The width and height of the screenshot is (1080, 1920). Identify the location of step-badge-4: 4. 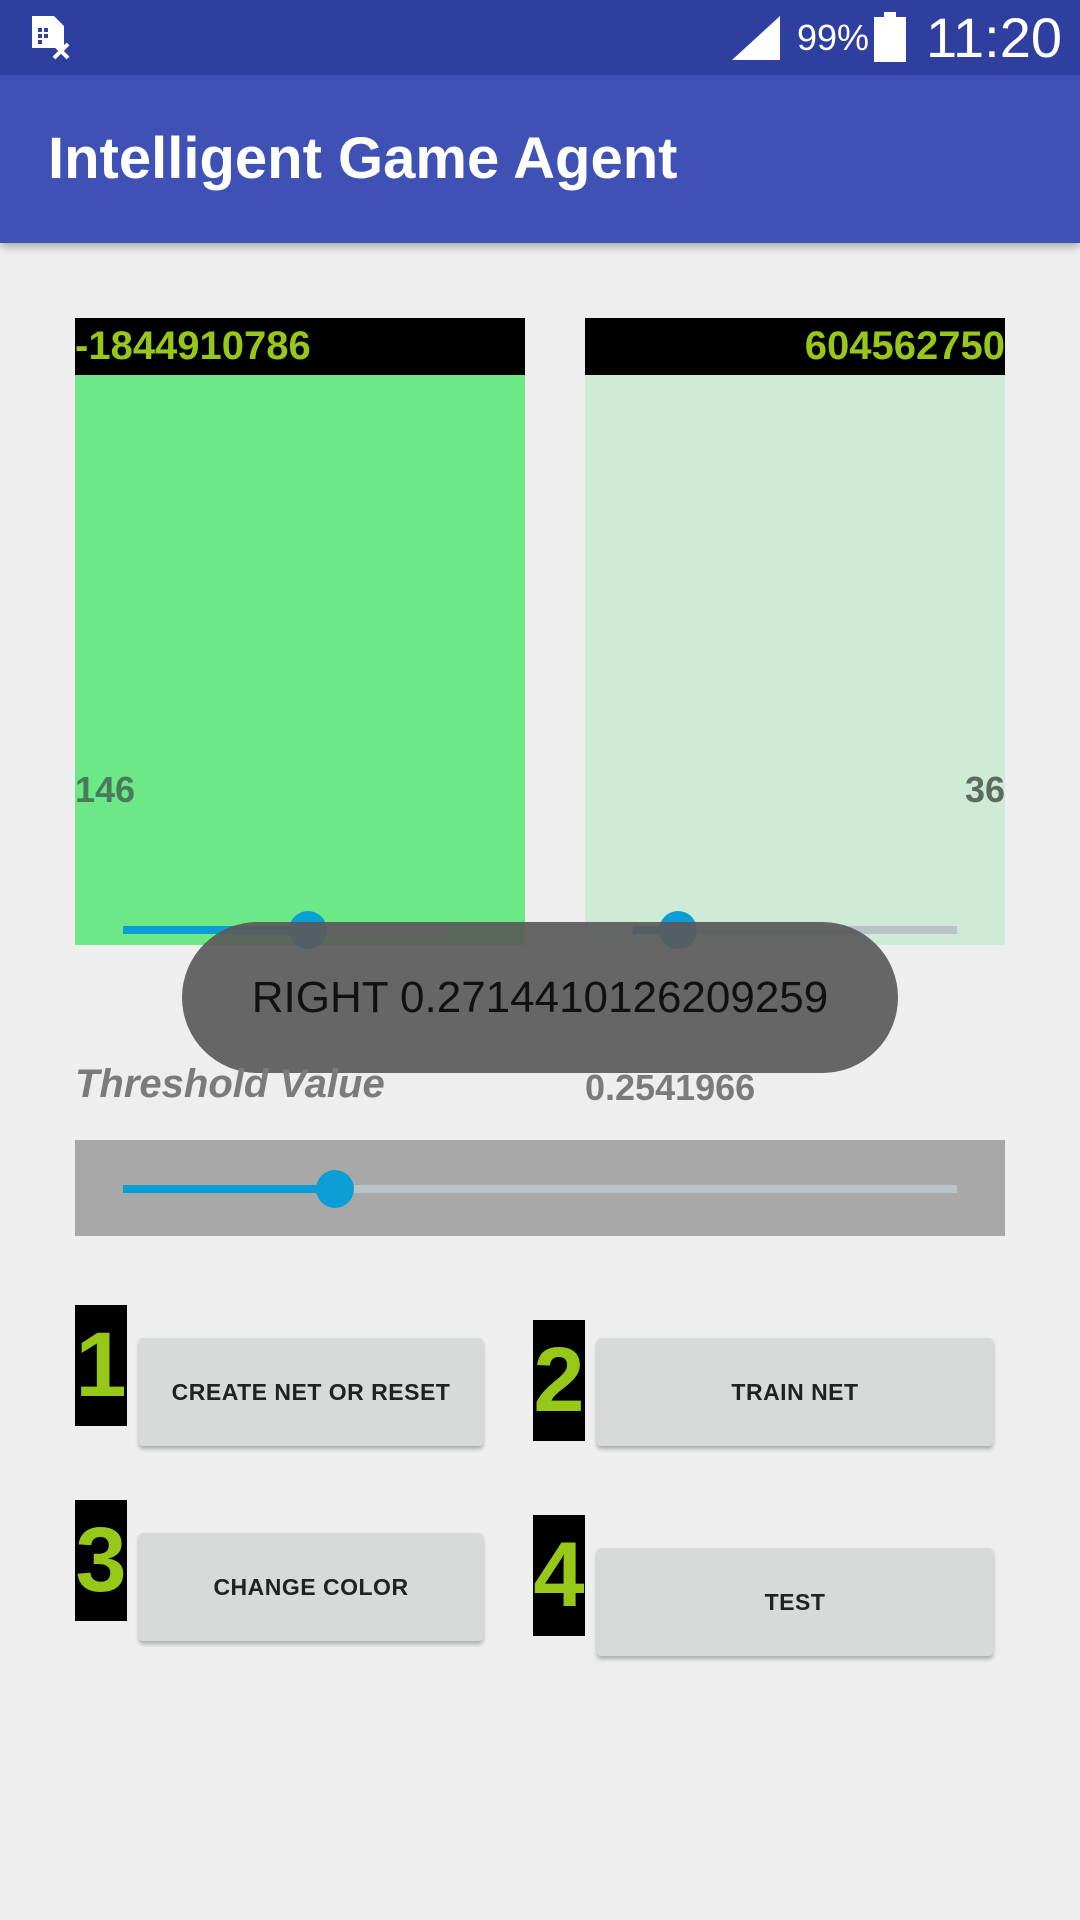
(559, 1575).